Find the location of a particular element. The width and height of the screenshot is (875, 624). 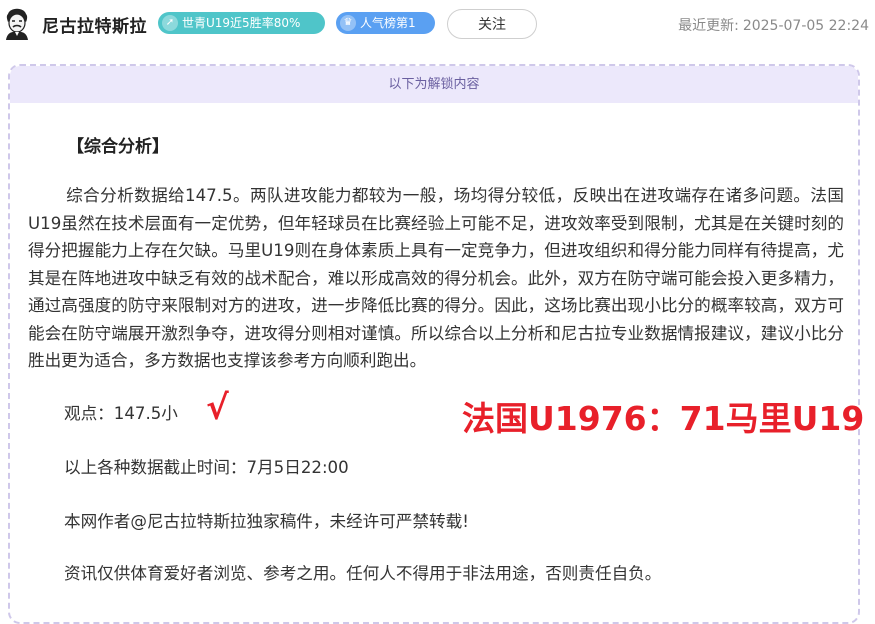

data-cutoff-note: 以上各种数据截止时间：7月5日22:00 is located at coordinates (206, 467).